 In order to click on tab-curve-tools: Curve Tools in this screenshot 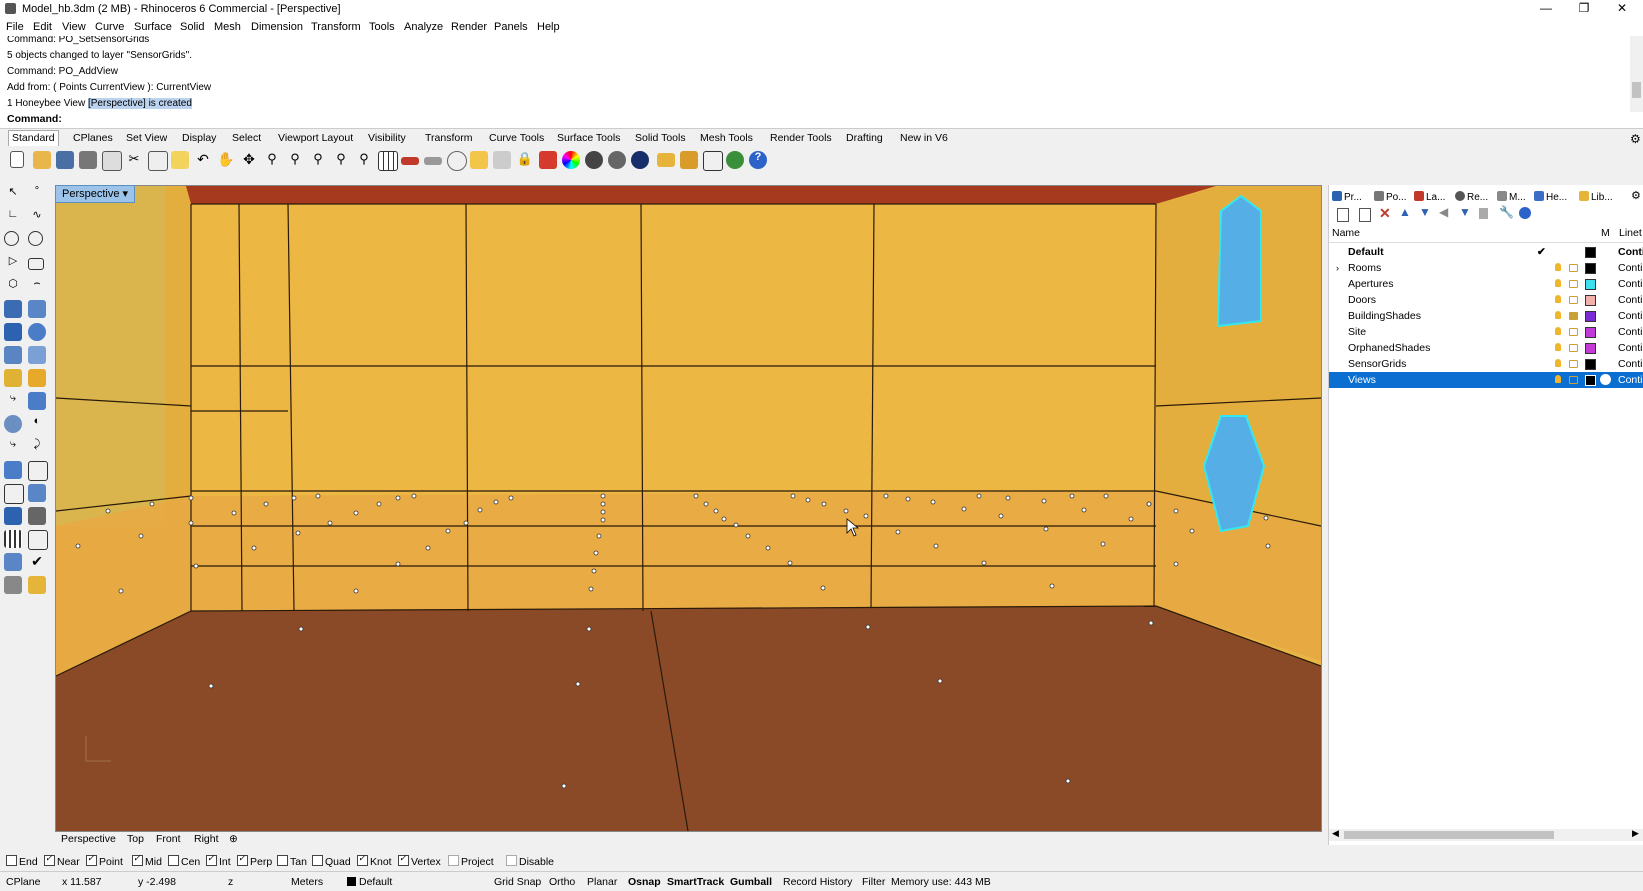, I will do `click(516, 138)`.